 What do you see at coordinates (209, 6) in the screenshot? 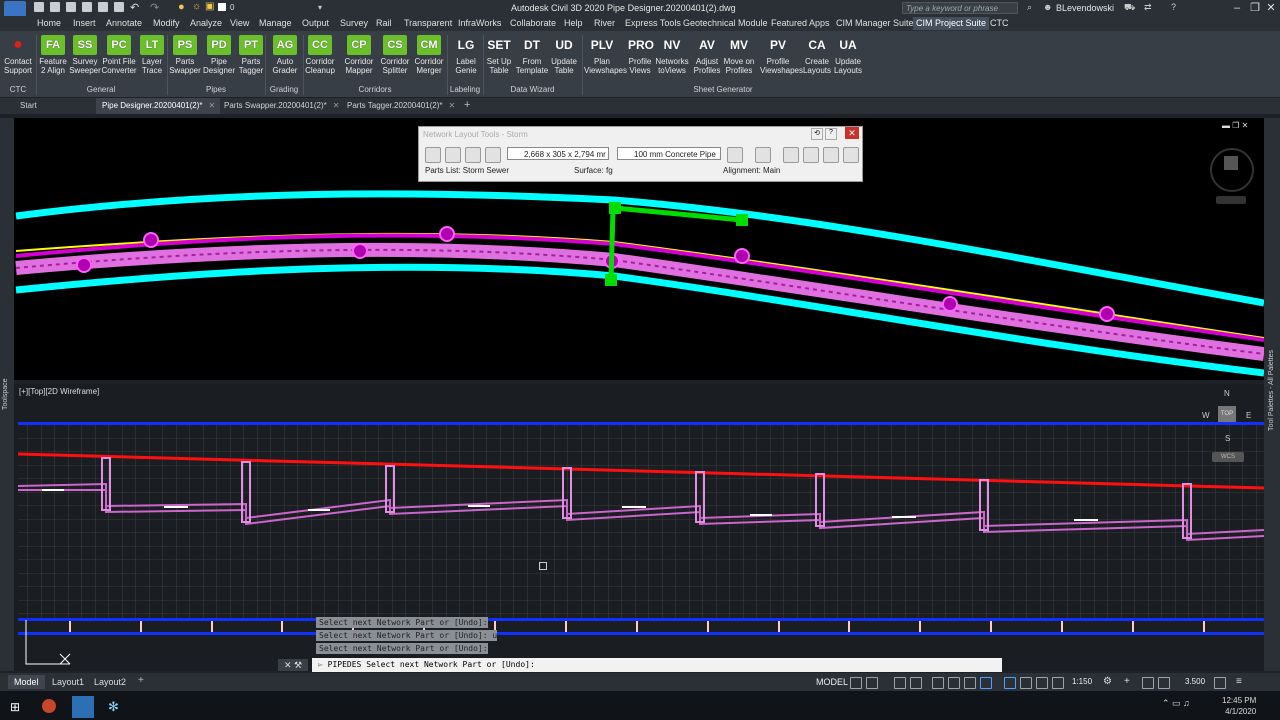
I see `lock-icon: ▣` at bounding box center [209, 6].